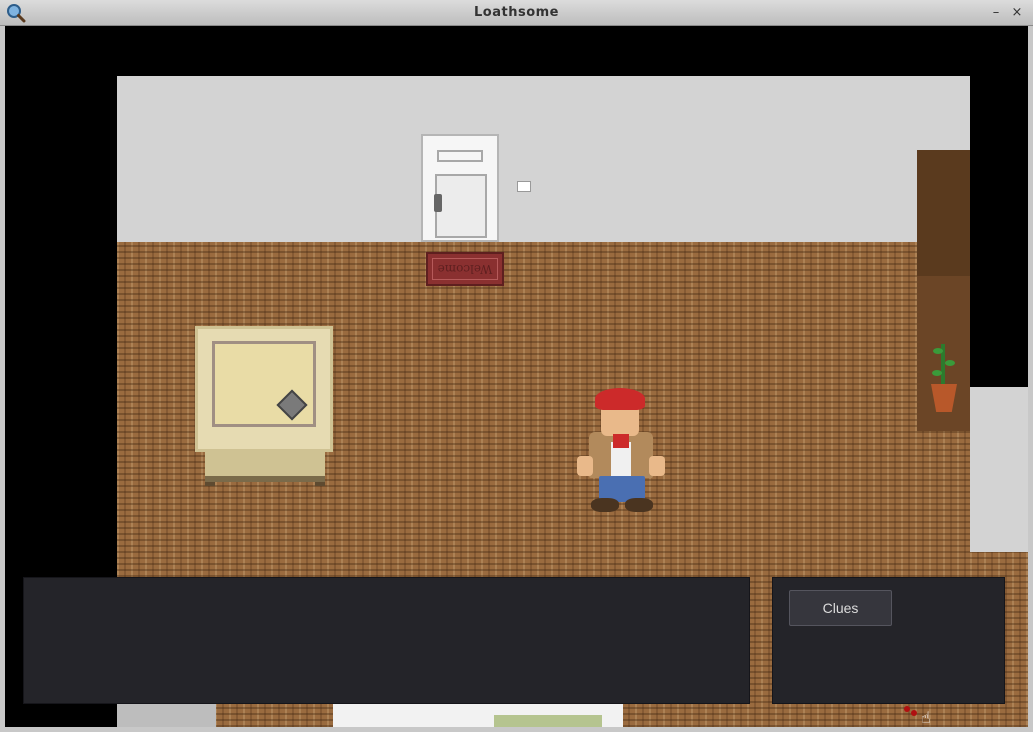 This screenshot has width=1033, height=732. I want to click on window-titlebar: Loathsome – ×, so click(516, 13).